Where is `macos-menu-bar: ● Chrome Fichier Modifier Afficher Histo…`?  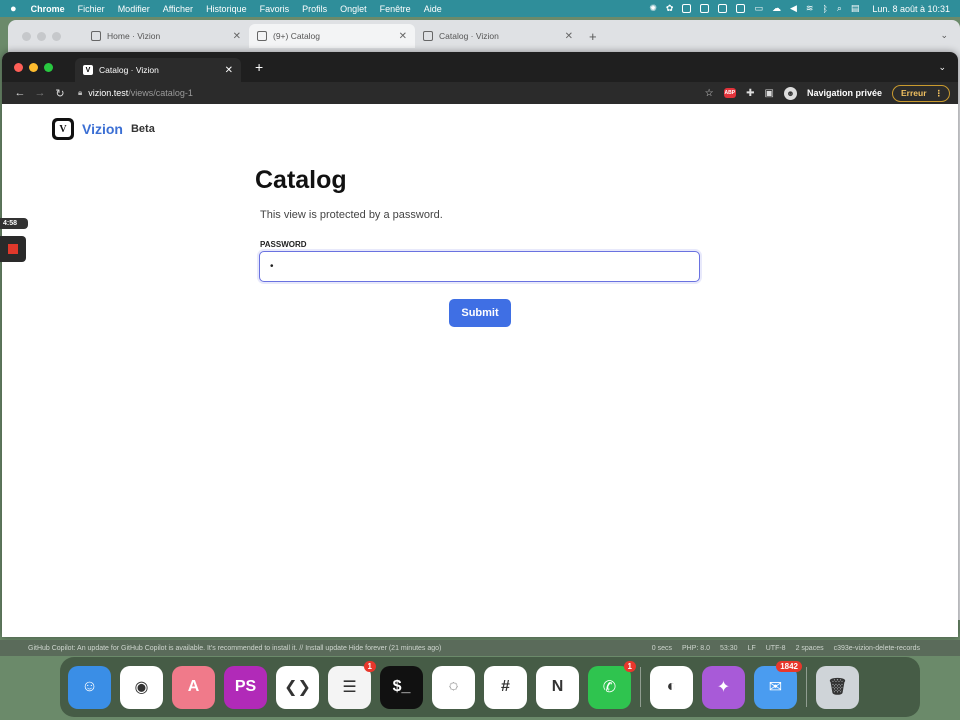
macos-menu-bar: ● Chrome Fichier Modifier Afficher Histo… is located at coordinates (480, 8).